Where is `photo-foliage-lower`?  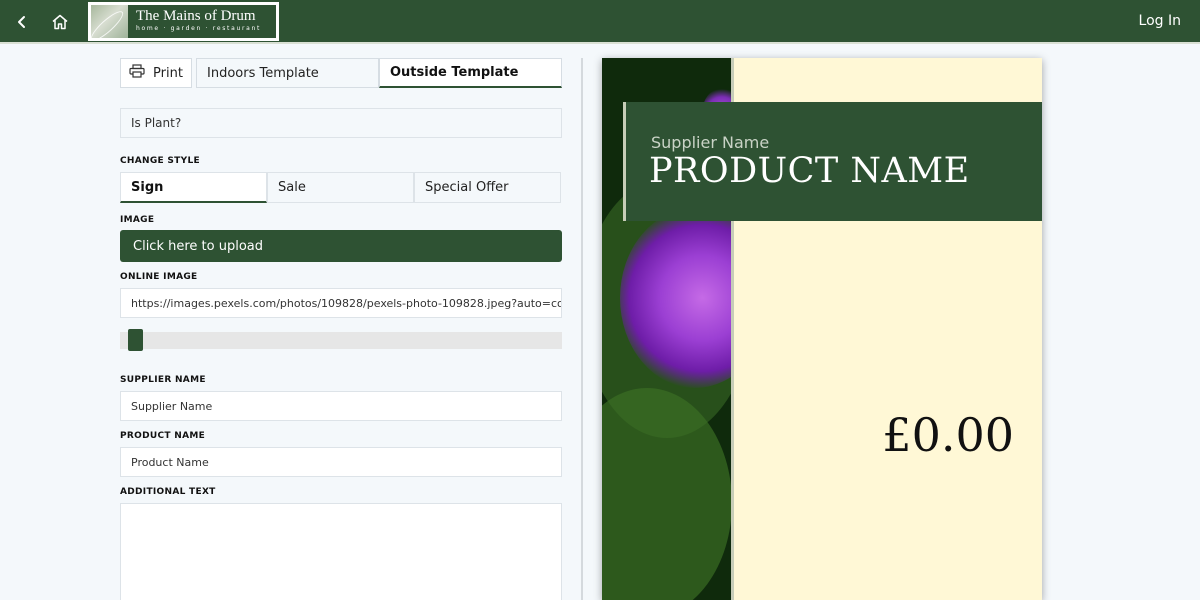 photo-foliage-lower is located at coordinates (666, 494).